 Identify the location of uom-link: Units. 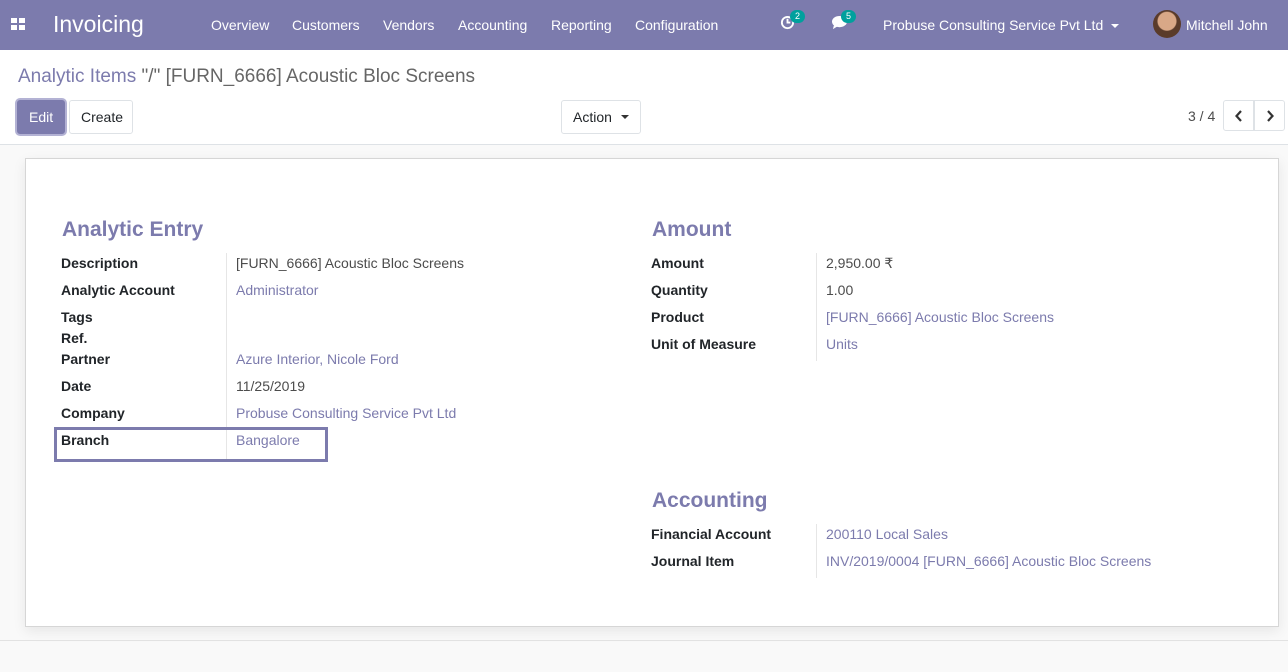
(842, 344).